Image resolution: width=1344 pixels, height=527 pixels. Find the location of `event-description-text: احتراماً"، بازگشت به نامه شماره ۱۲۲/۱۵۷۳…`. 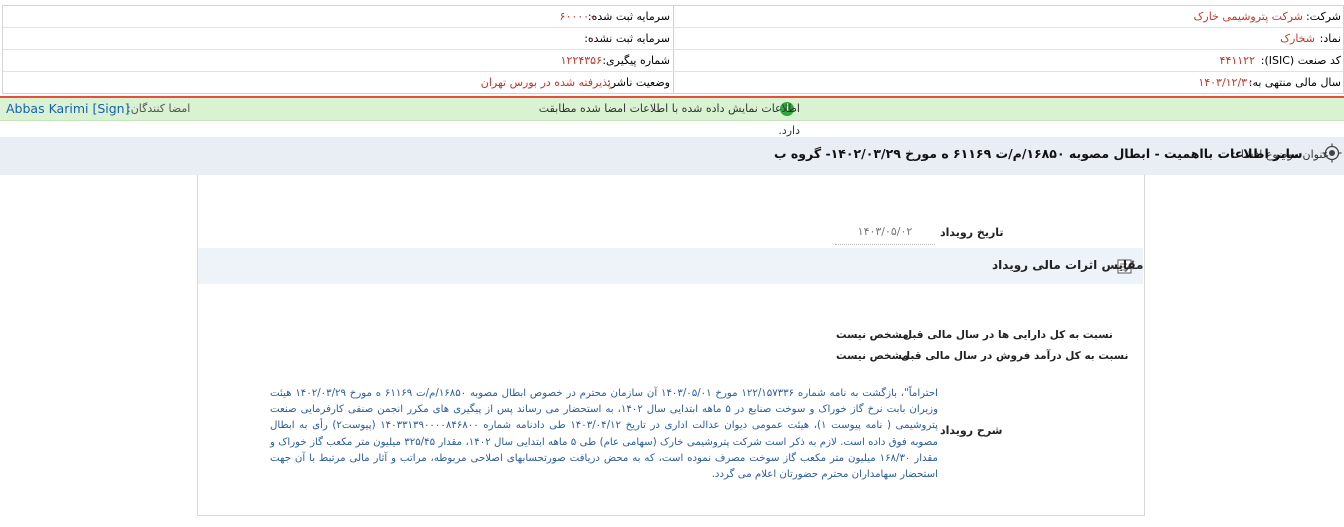

event-description-text: احتراماً"، بازگشت به نامه شماره ۱۲۲/۱۵۷۳… is located at coordinates (604, 434).